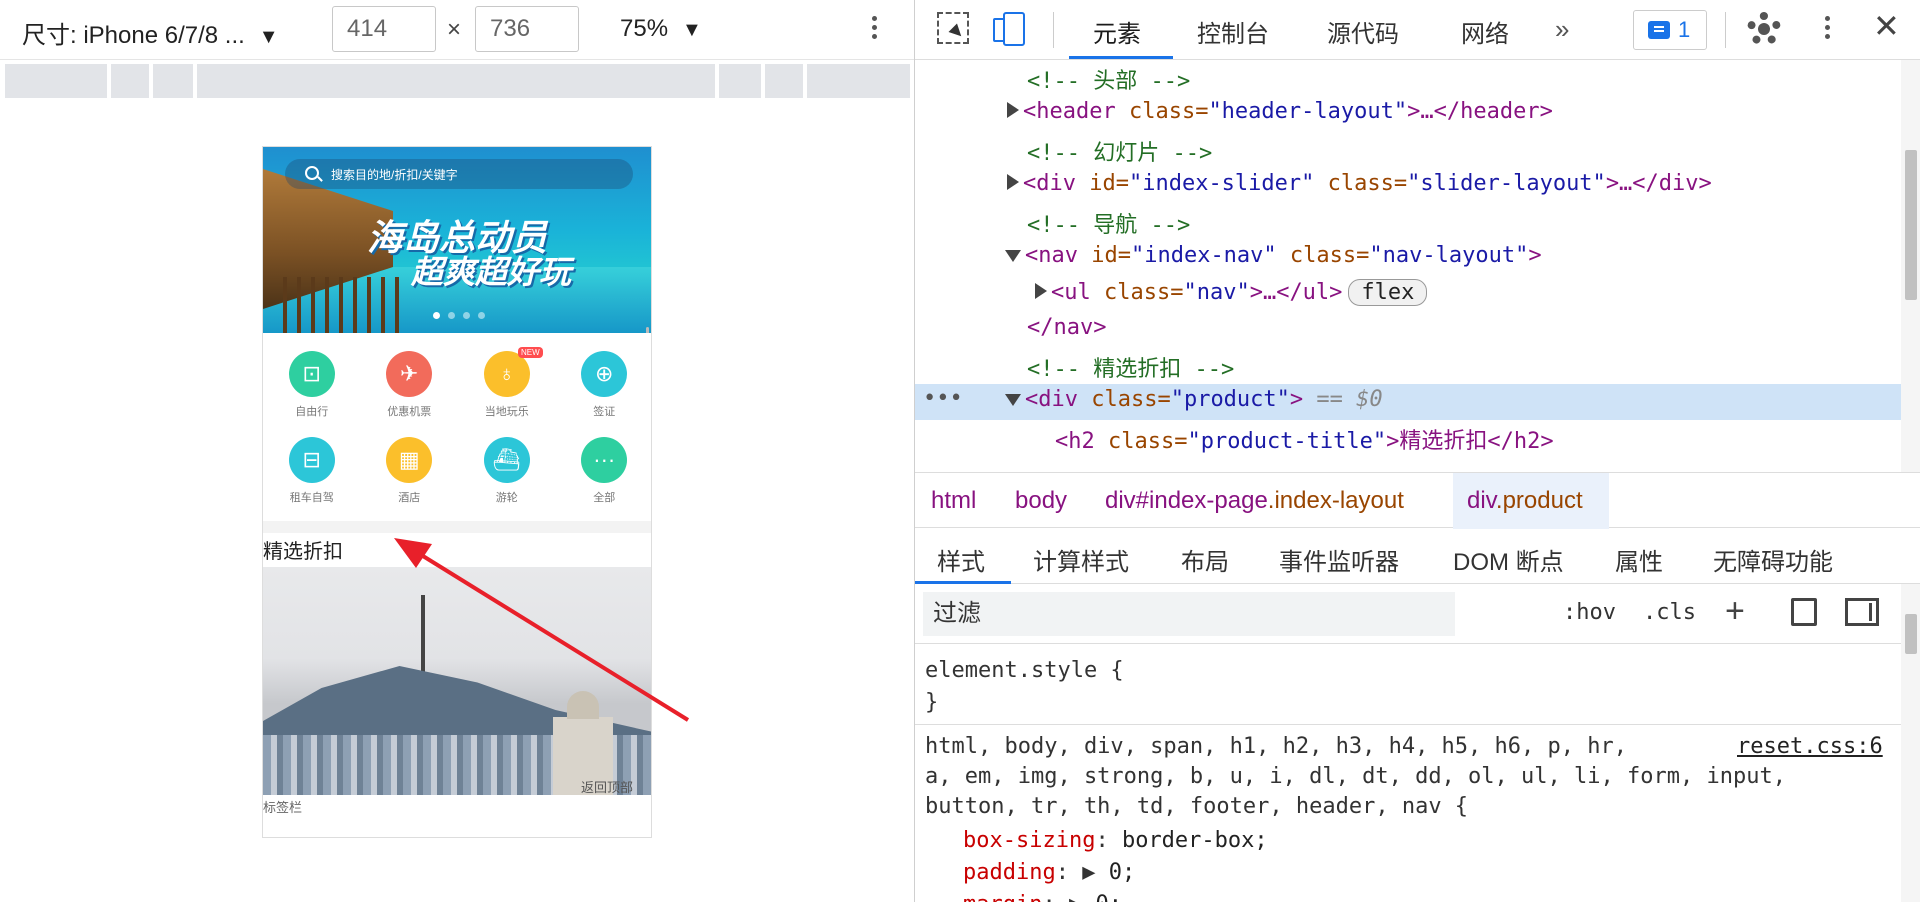 Image resolution: width=1920 pixels, height=902 pixels. I want to click on dom-node: </nav>, so click(1408, 330).